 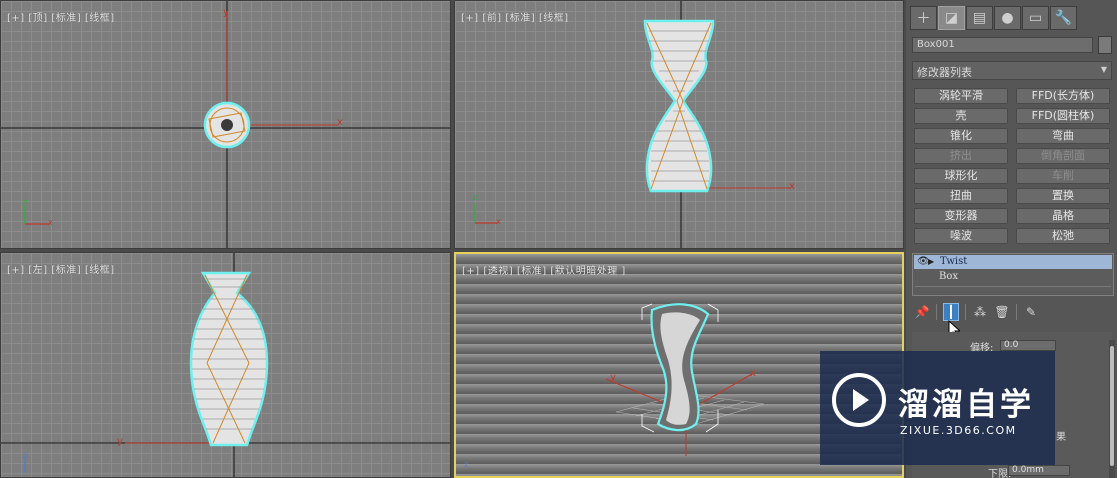 What do you see at coordinates (1031, 312) in the screenshot?
I see `configure-sets-icon: ✎` at bounding box center [1031, 312].